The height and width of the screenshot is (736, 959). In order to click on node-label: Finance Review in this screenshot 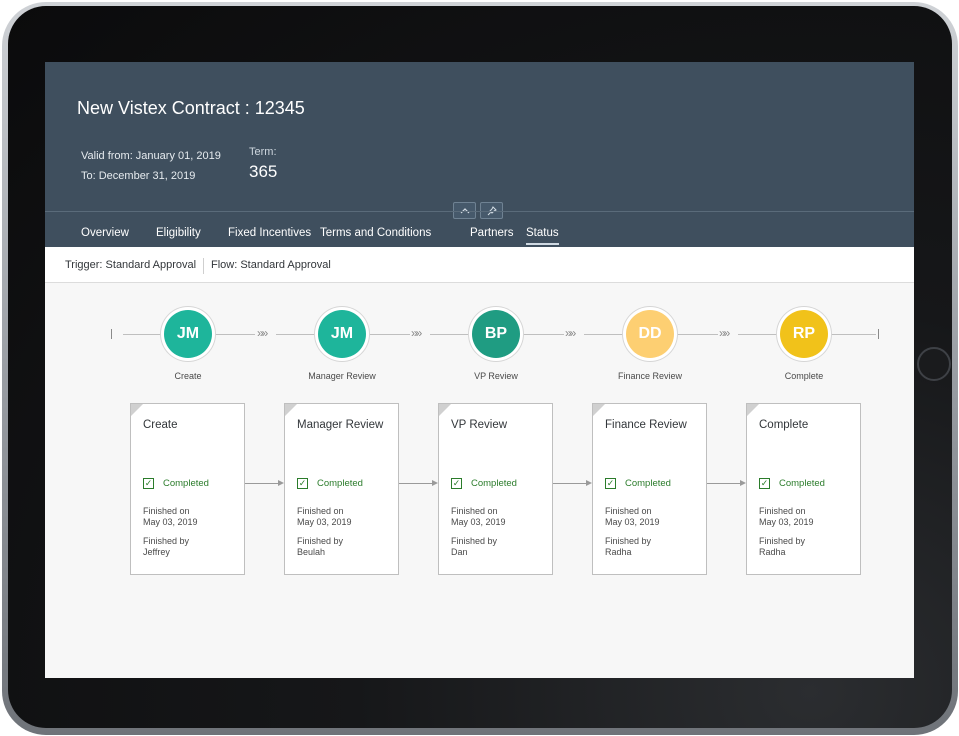, I will do `click(650, 376)`.